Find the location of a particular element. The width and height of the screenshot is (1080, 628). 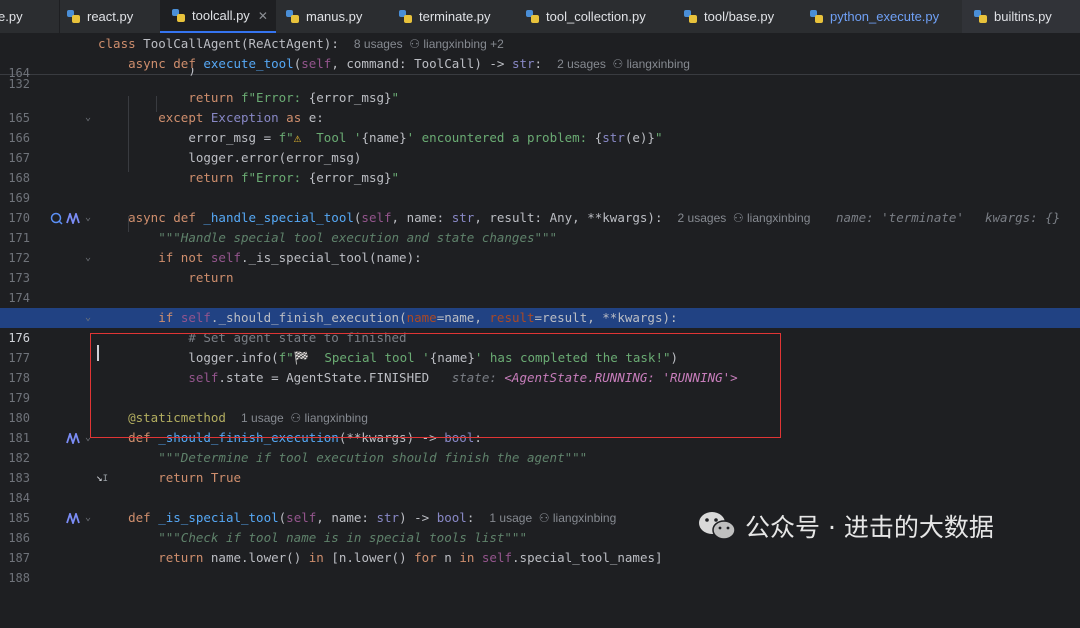

watermark-text: 公众号 · 进击的大数据 is located at coordinates (869, 527).